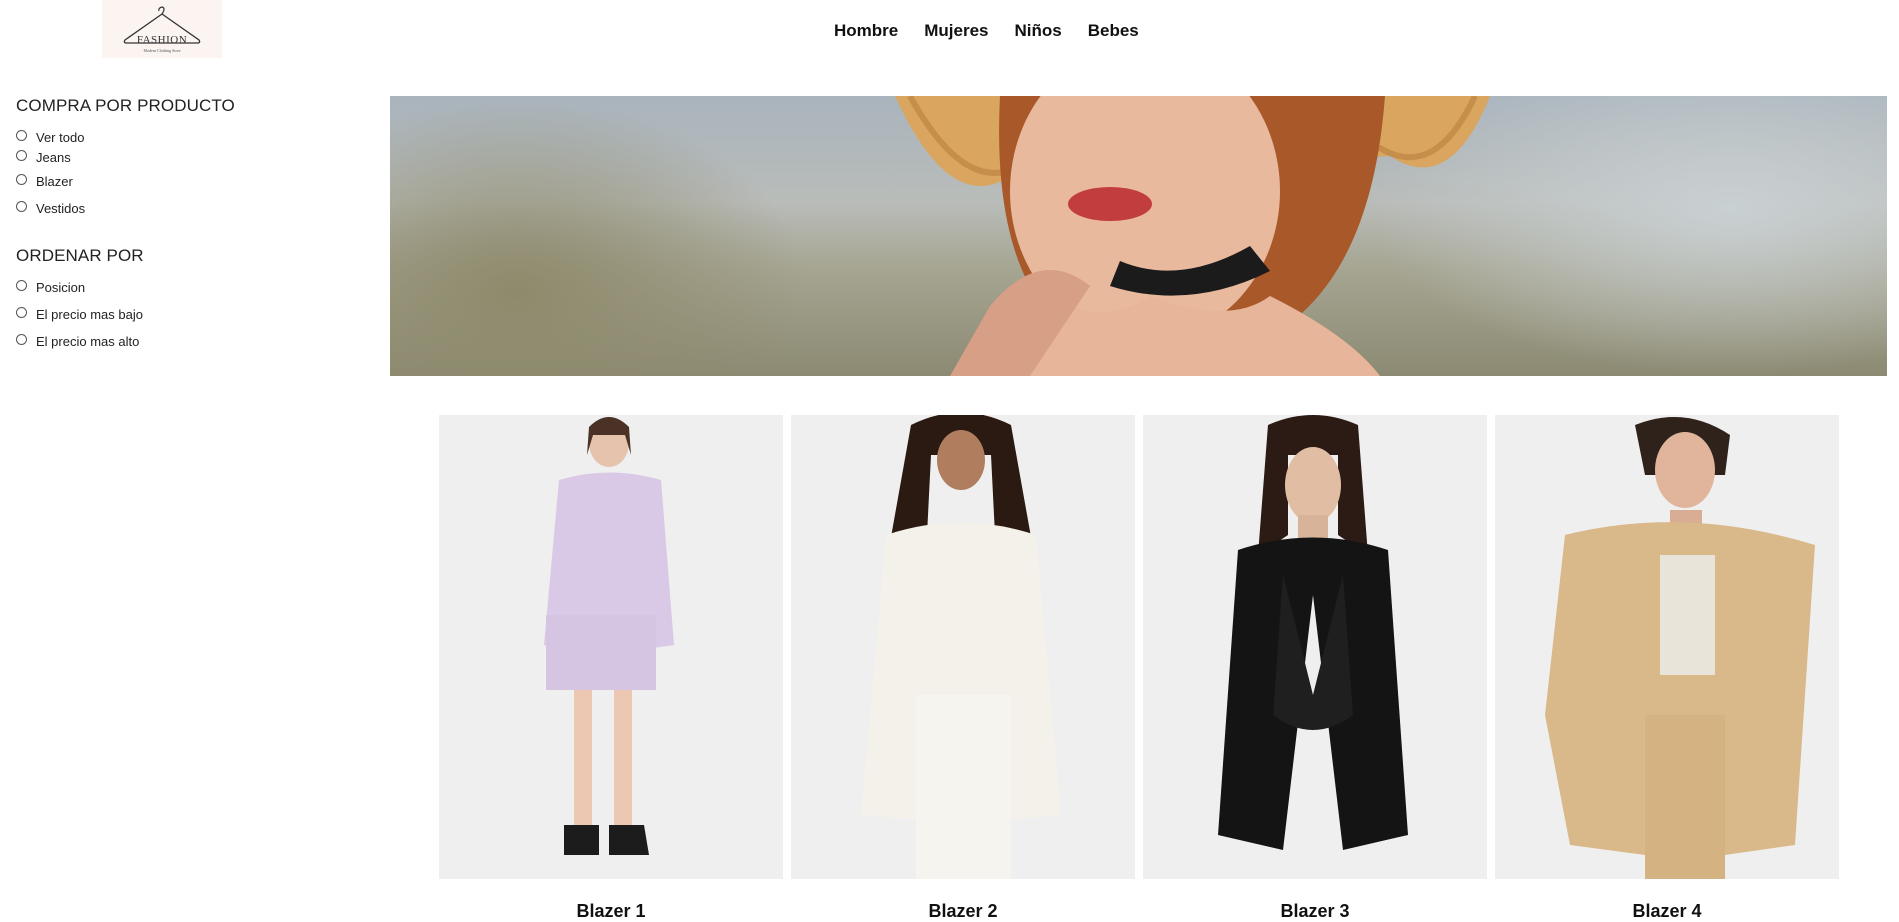 The height and width of the screenshot is (922, 1899). I want to click on main-nav: Hombre Mujeres Niños Bebes, so click(986, 31).